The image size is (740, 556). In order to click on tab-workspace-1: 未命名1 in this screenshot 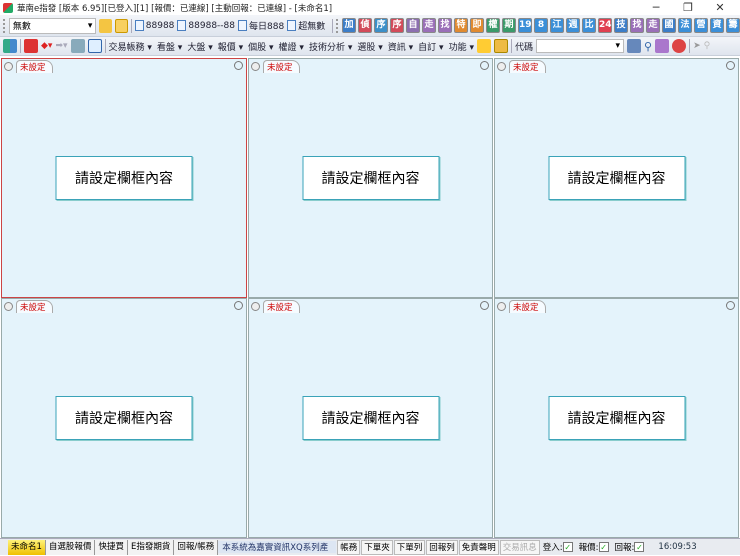, I will do `click(27, 547)`.